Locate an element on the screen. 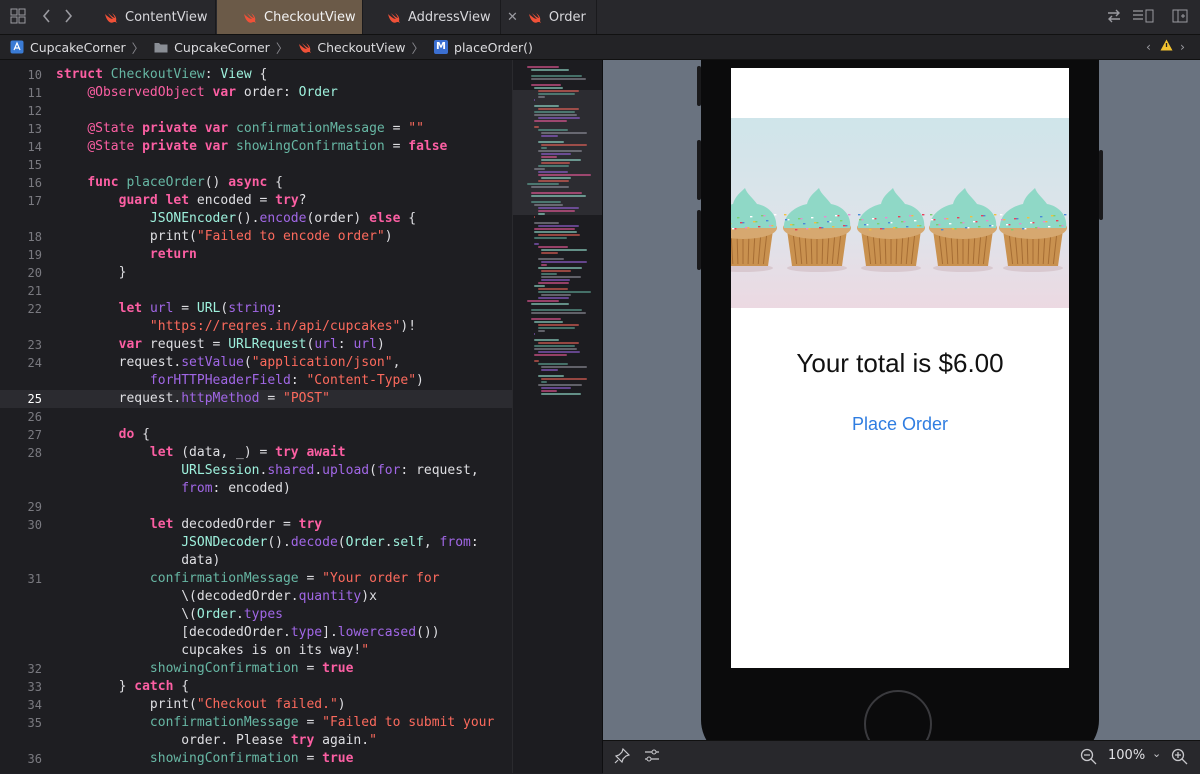 The height and width of the screenshot is (774, 1200). tab-checkout-view: CheckoutView is located at coordinates (290, 17).